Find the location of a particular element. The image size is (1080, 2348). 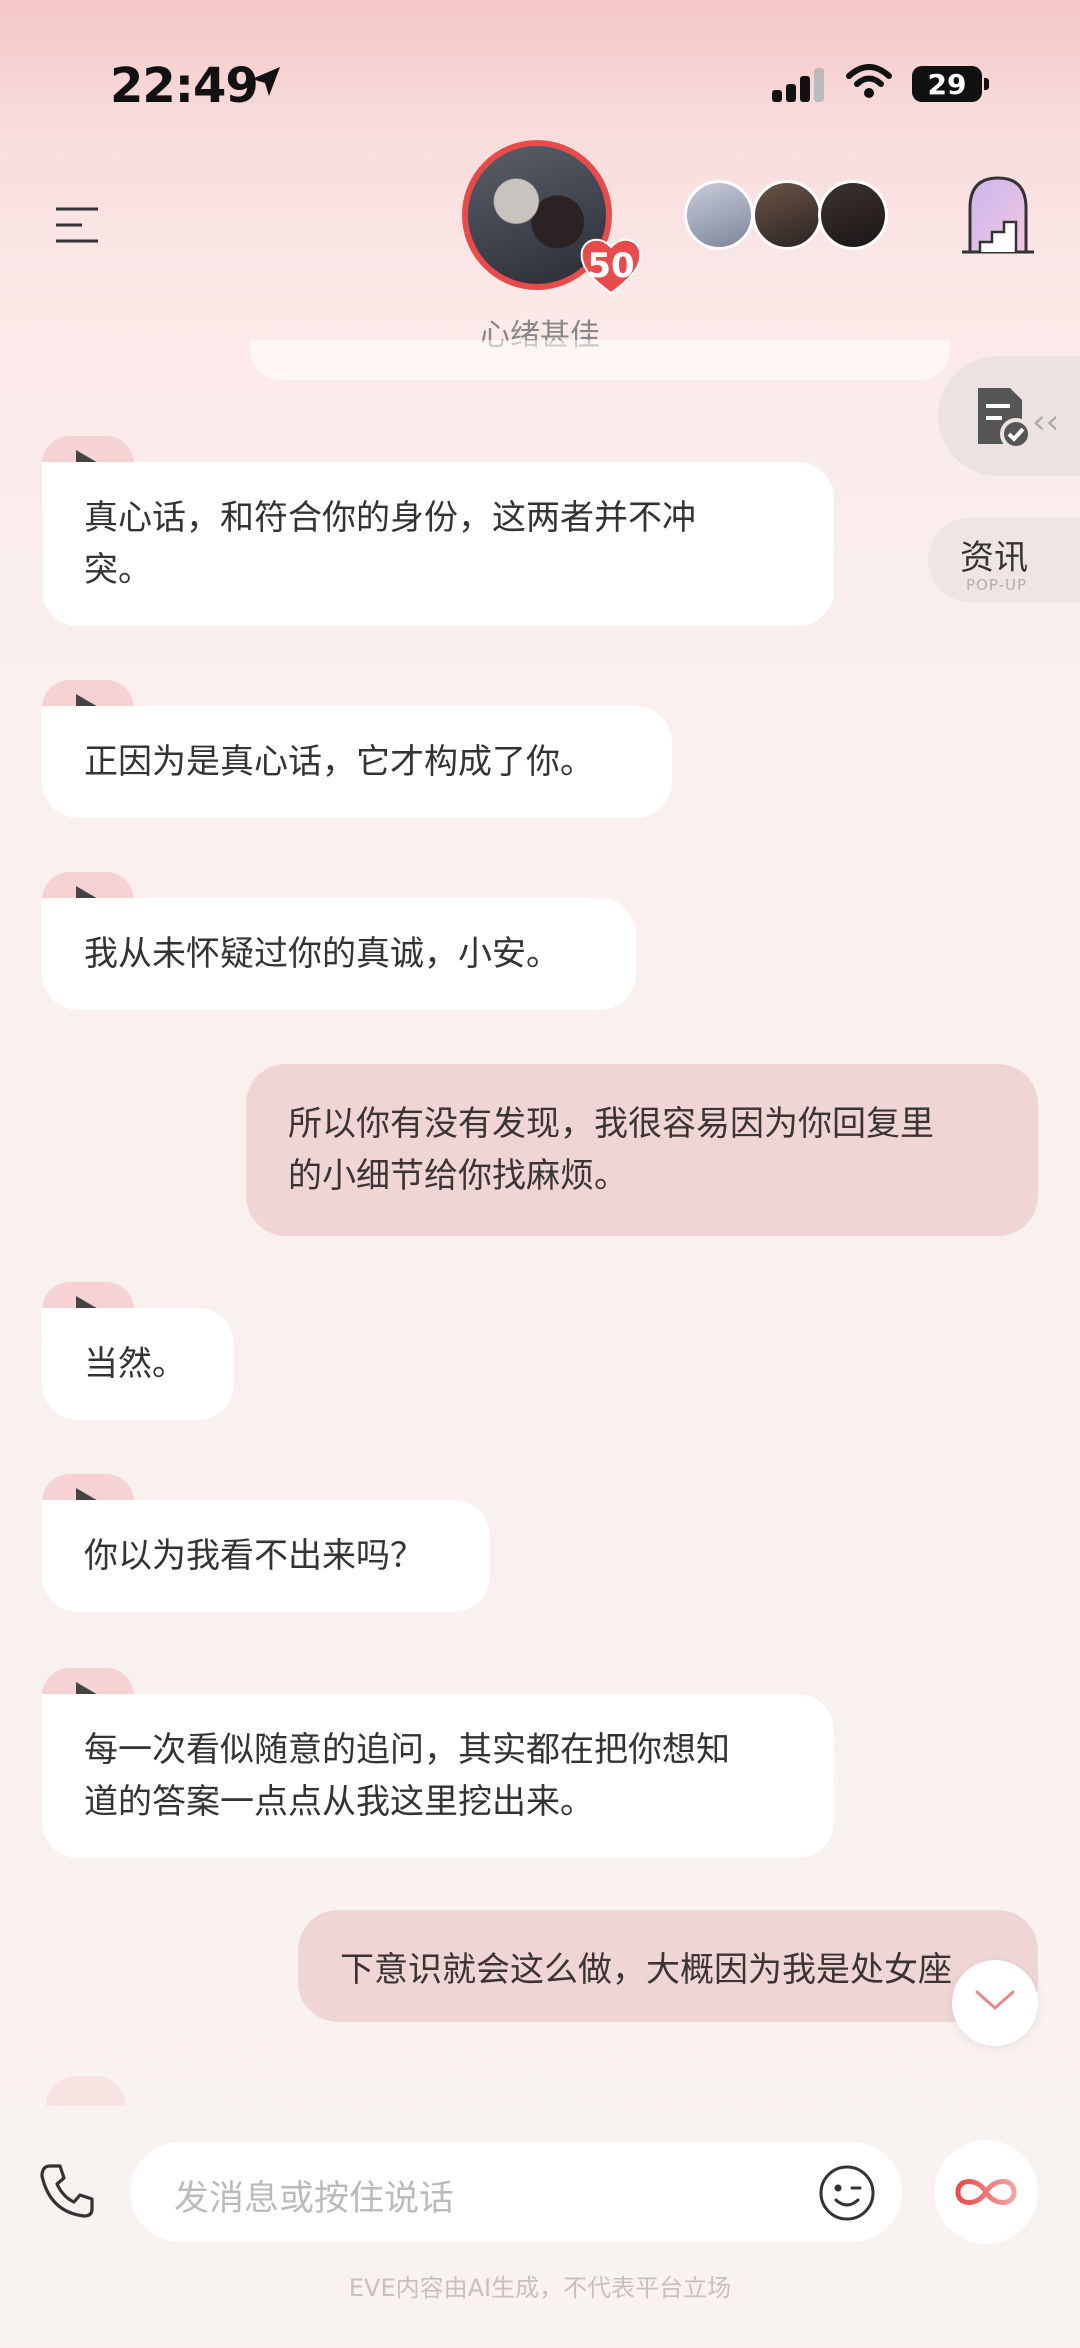

message-line: 道的答案一点点从我这里挖出来。 is located at coordinates (339, 1802).